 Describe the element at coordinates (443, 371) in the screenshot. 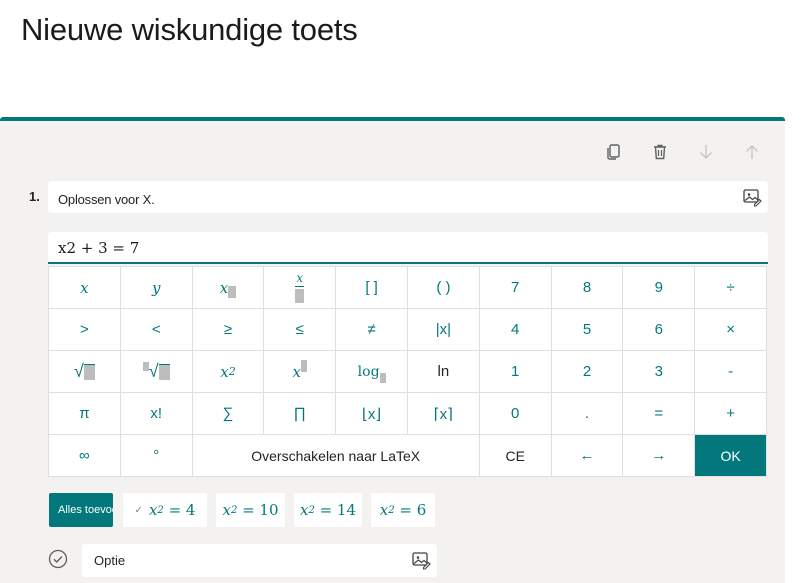

I see `key-ln: ln` at that location.